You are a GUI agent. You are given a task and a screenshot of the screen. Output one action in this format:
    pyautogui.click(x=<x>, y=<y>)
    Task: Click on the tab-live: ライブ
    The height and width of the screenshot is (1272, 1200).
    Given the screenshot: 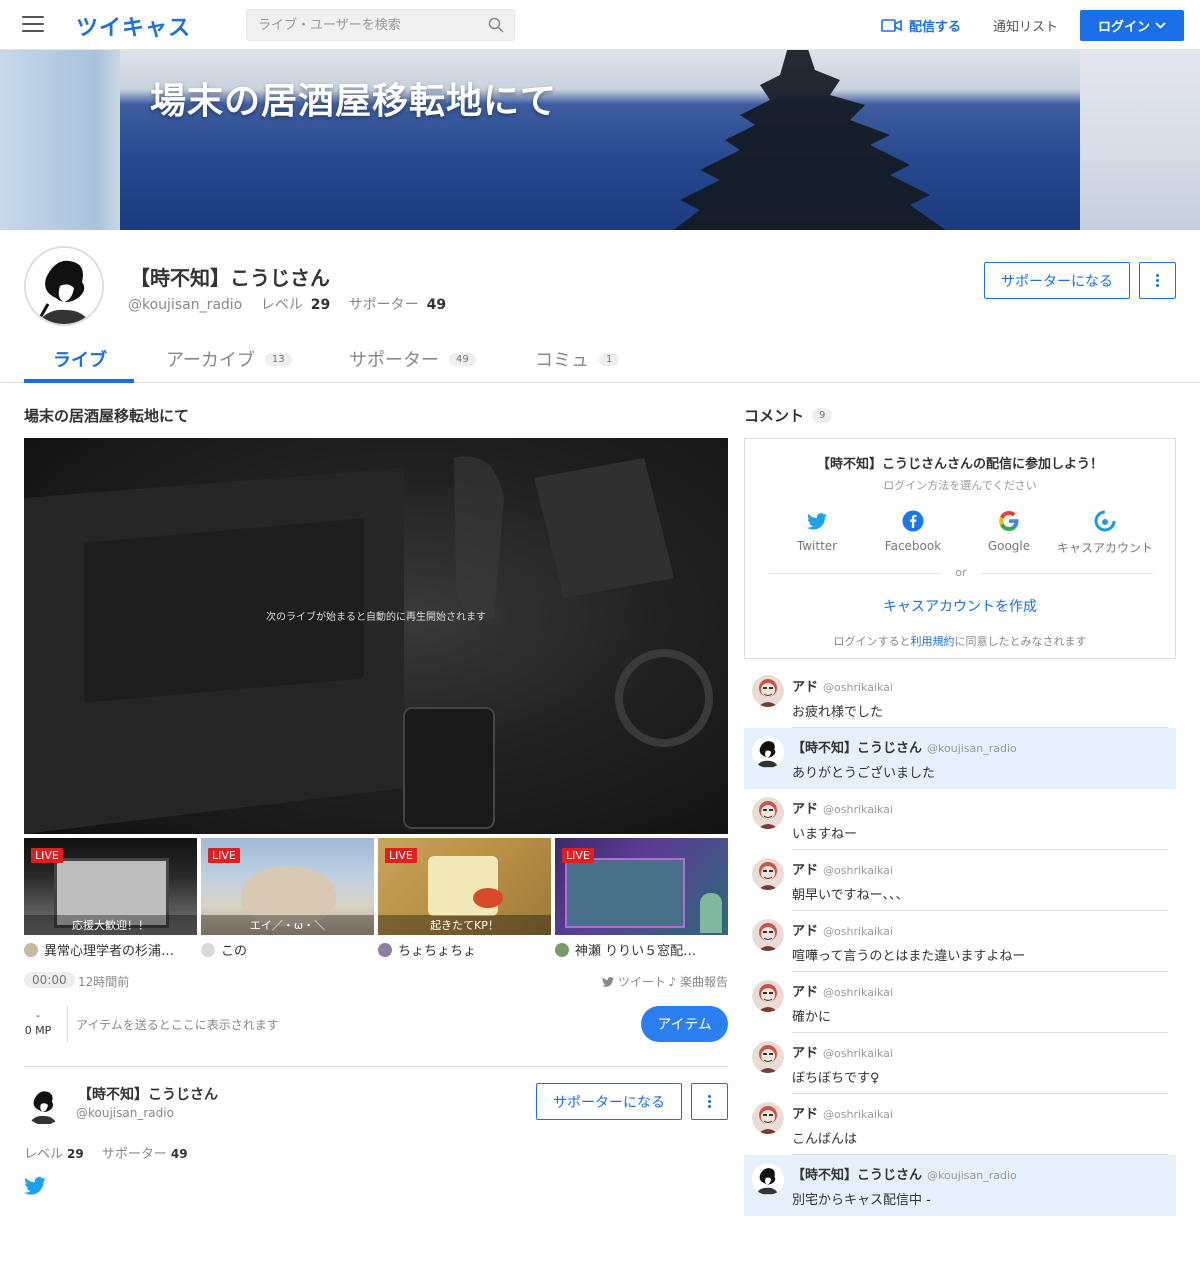 What is the action you would take?
    pyautogui.click(x=80, y=359)
    